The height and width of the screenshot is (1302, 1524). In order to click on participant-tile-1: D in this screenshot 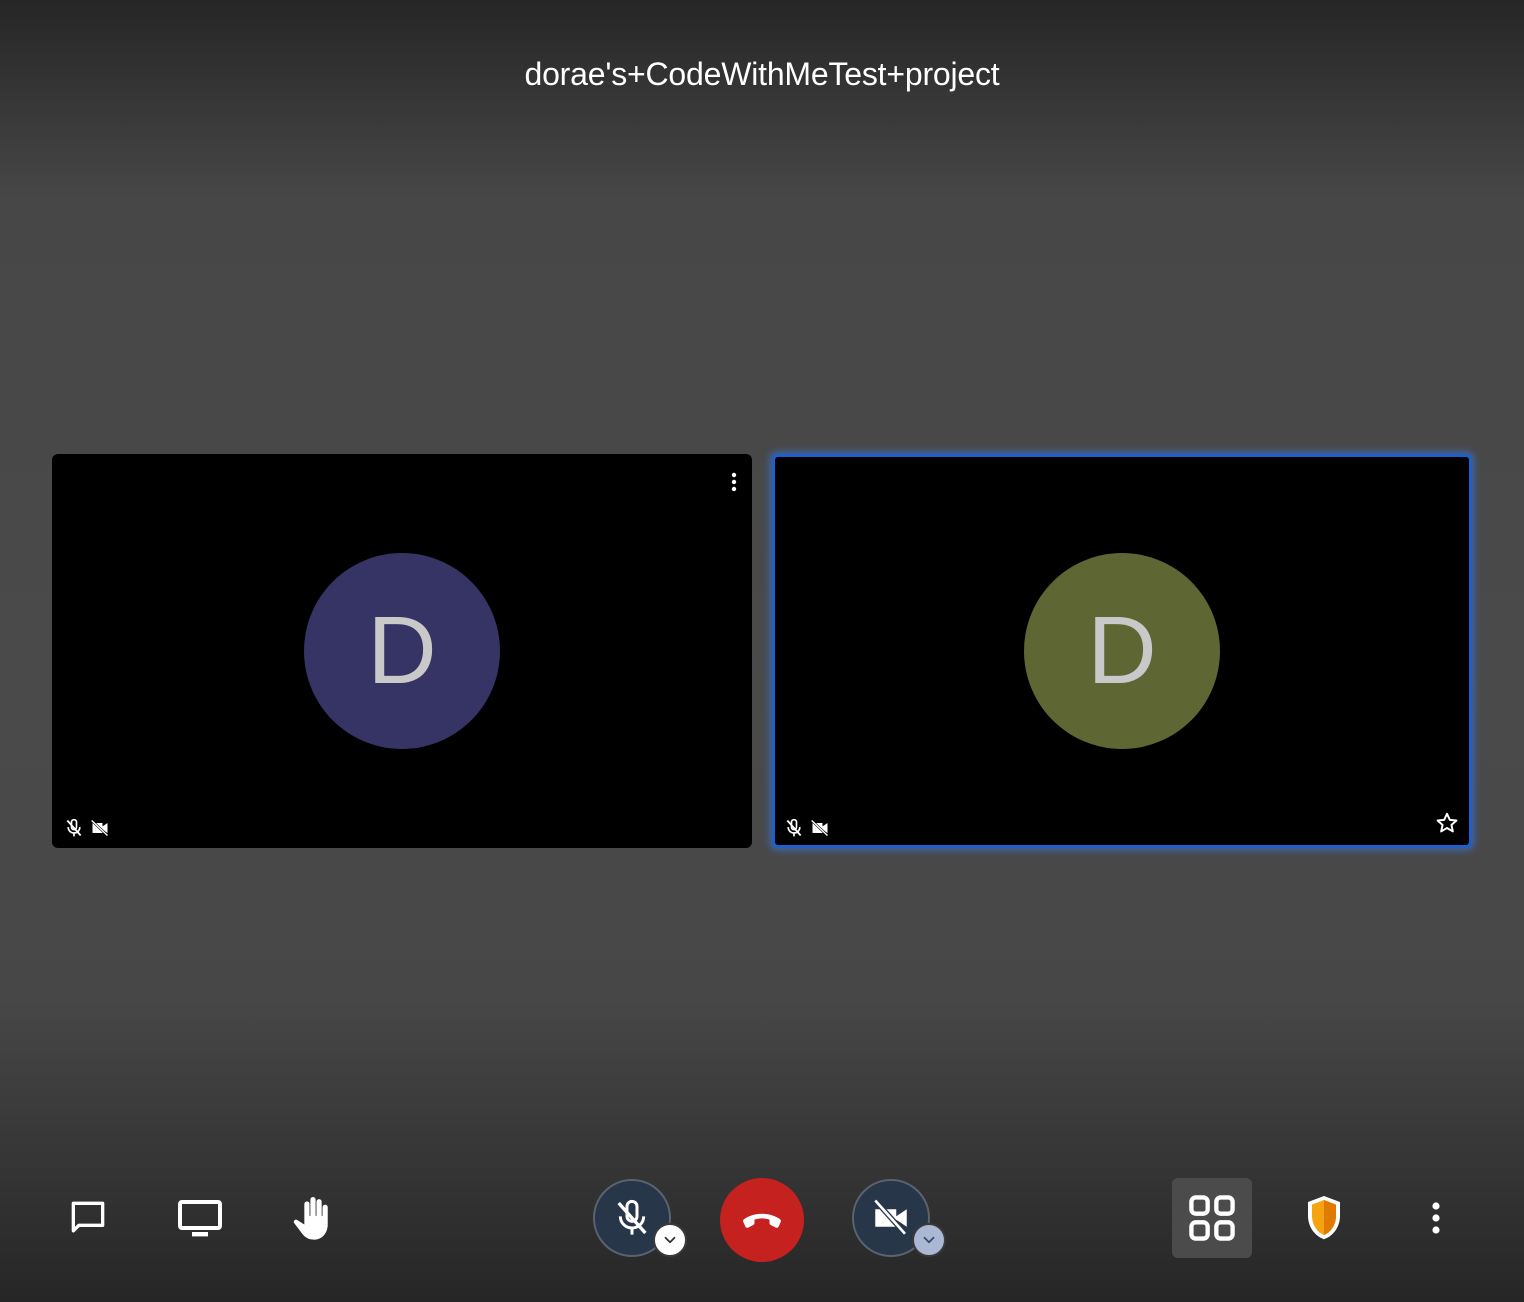, I will do `click(402, 651)`.